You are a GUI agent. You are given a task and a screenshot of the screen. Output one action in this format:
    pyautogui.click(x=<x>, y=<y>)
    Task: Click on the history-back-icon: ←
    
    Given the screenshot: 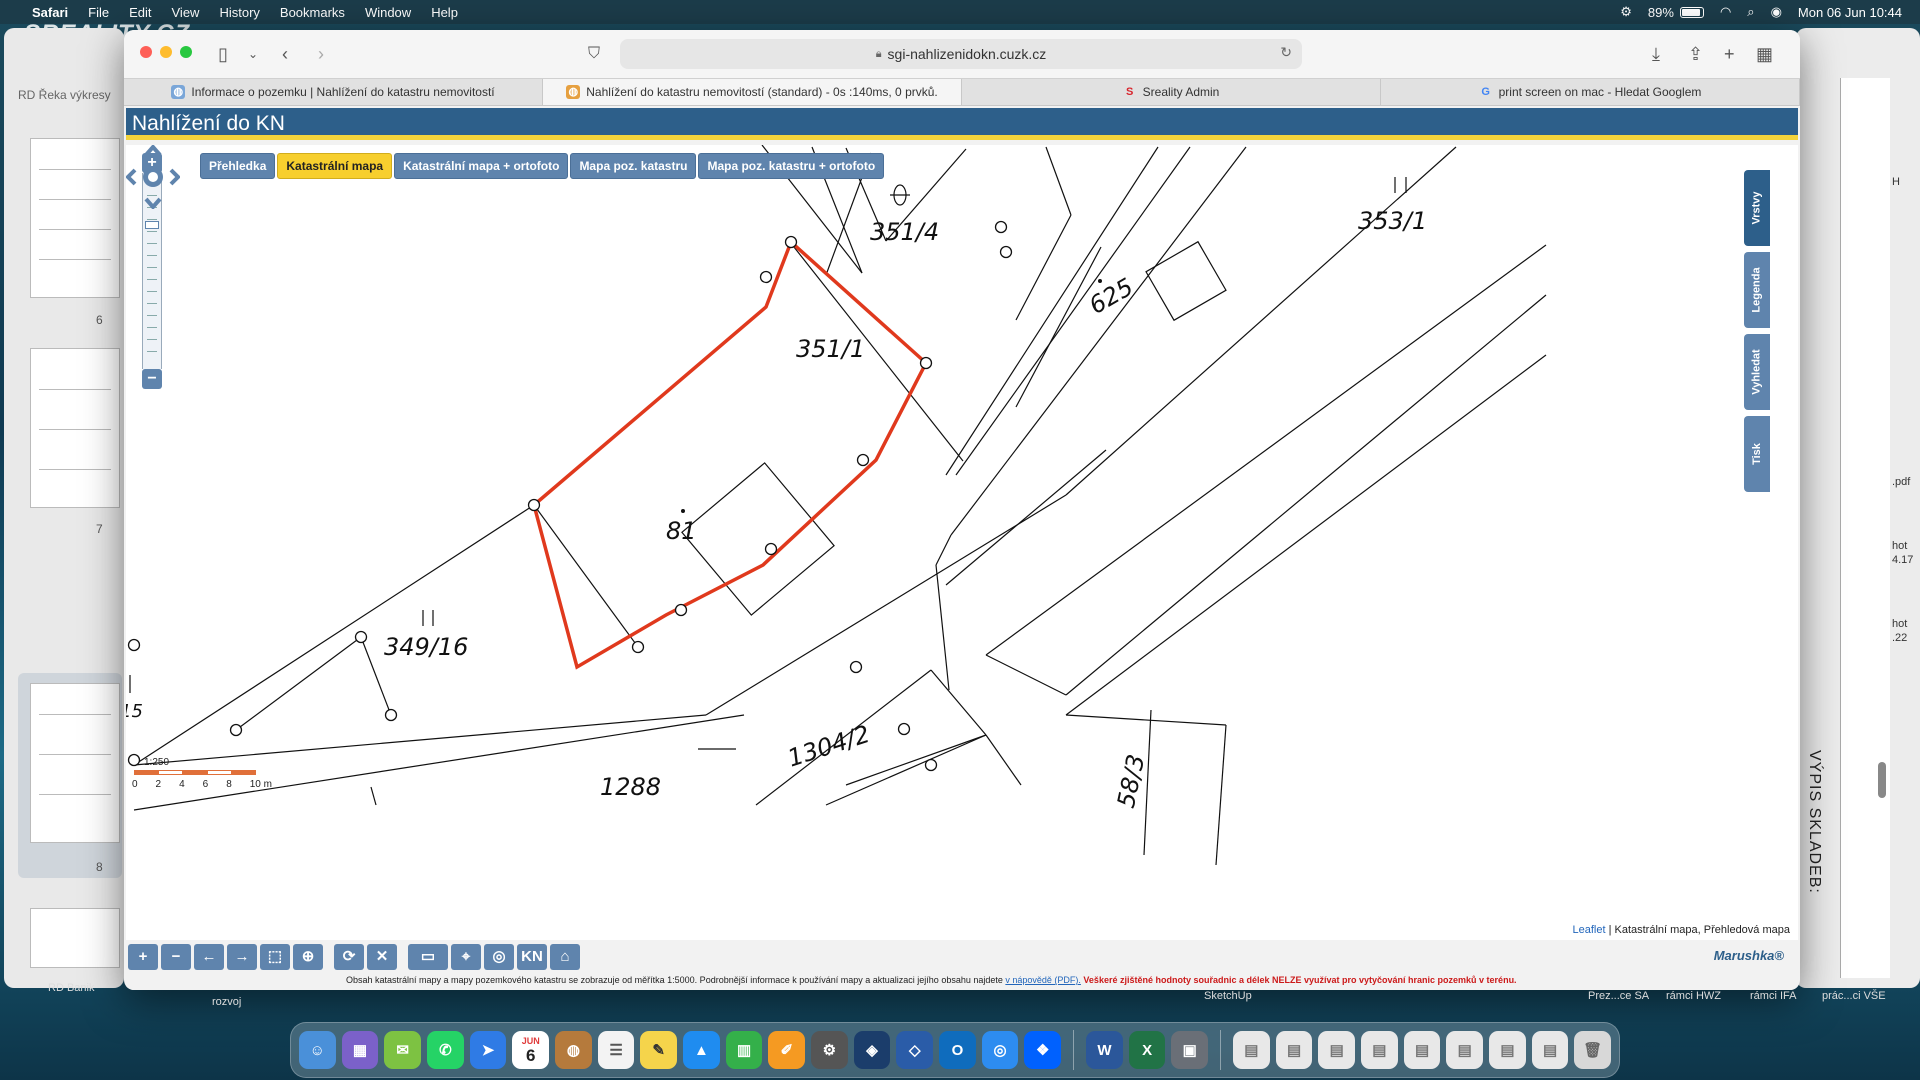 What is the action you would take?
    pyautogui.click(x=209, y=957)
    